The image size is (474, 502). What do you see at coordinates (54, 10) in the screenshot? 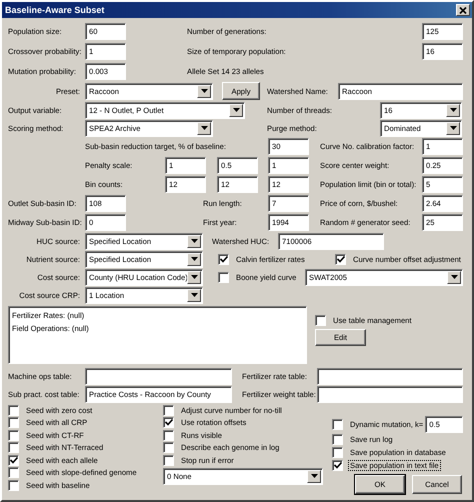
I see `window-title: Baseline-Aware Subset` at bounding box center [54, 10].